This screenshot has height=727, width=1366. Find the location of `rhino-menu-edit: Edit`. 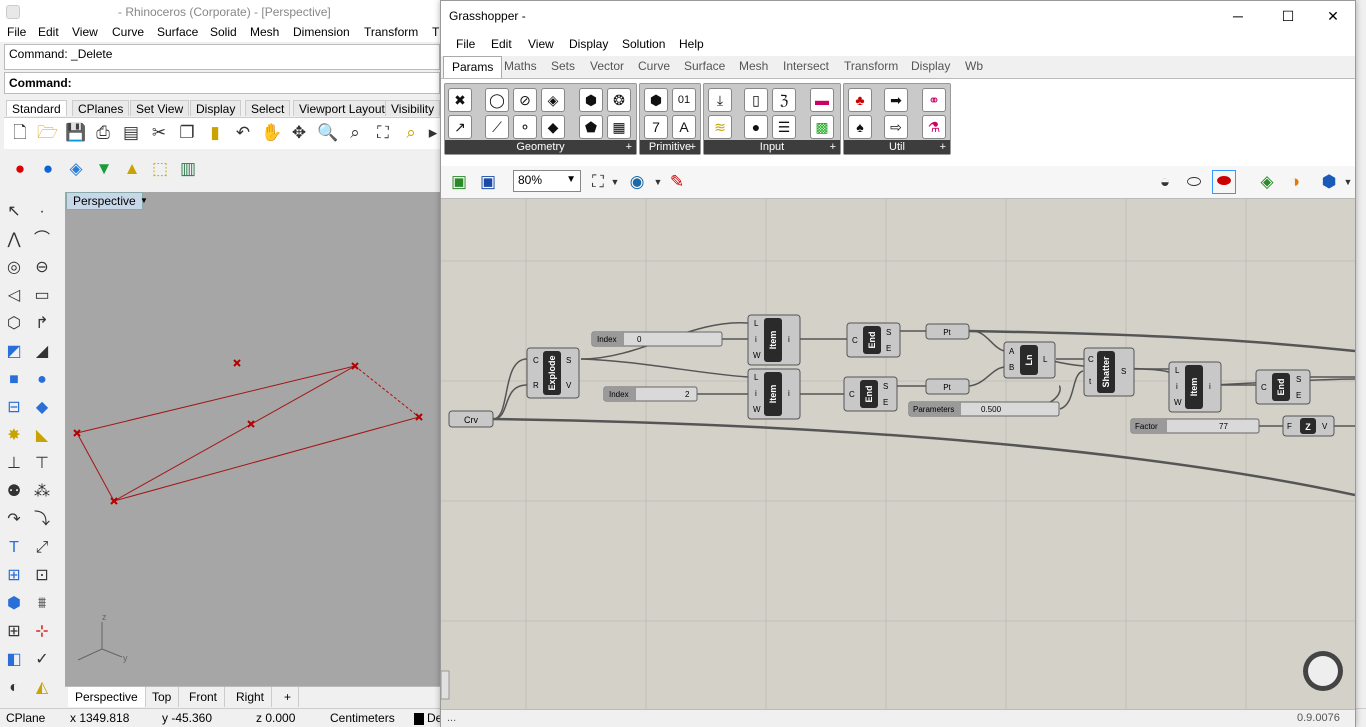

rhino-menu-edit: Edit is located at coordinates (48, 32).